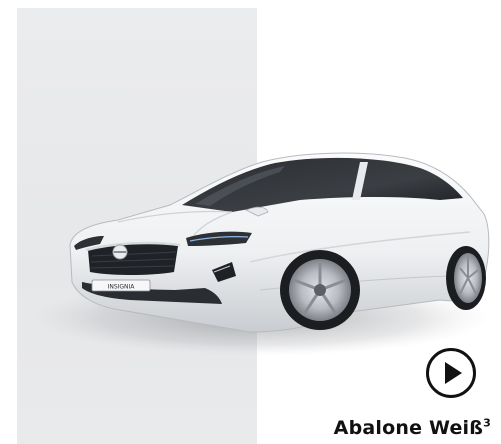  What do you see at coordinates (487, 423) in the screenshot?
I see `footnote-marker: 3` at bounding box center [487, 423].